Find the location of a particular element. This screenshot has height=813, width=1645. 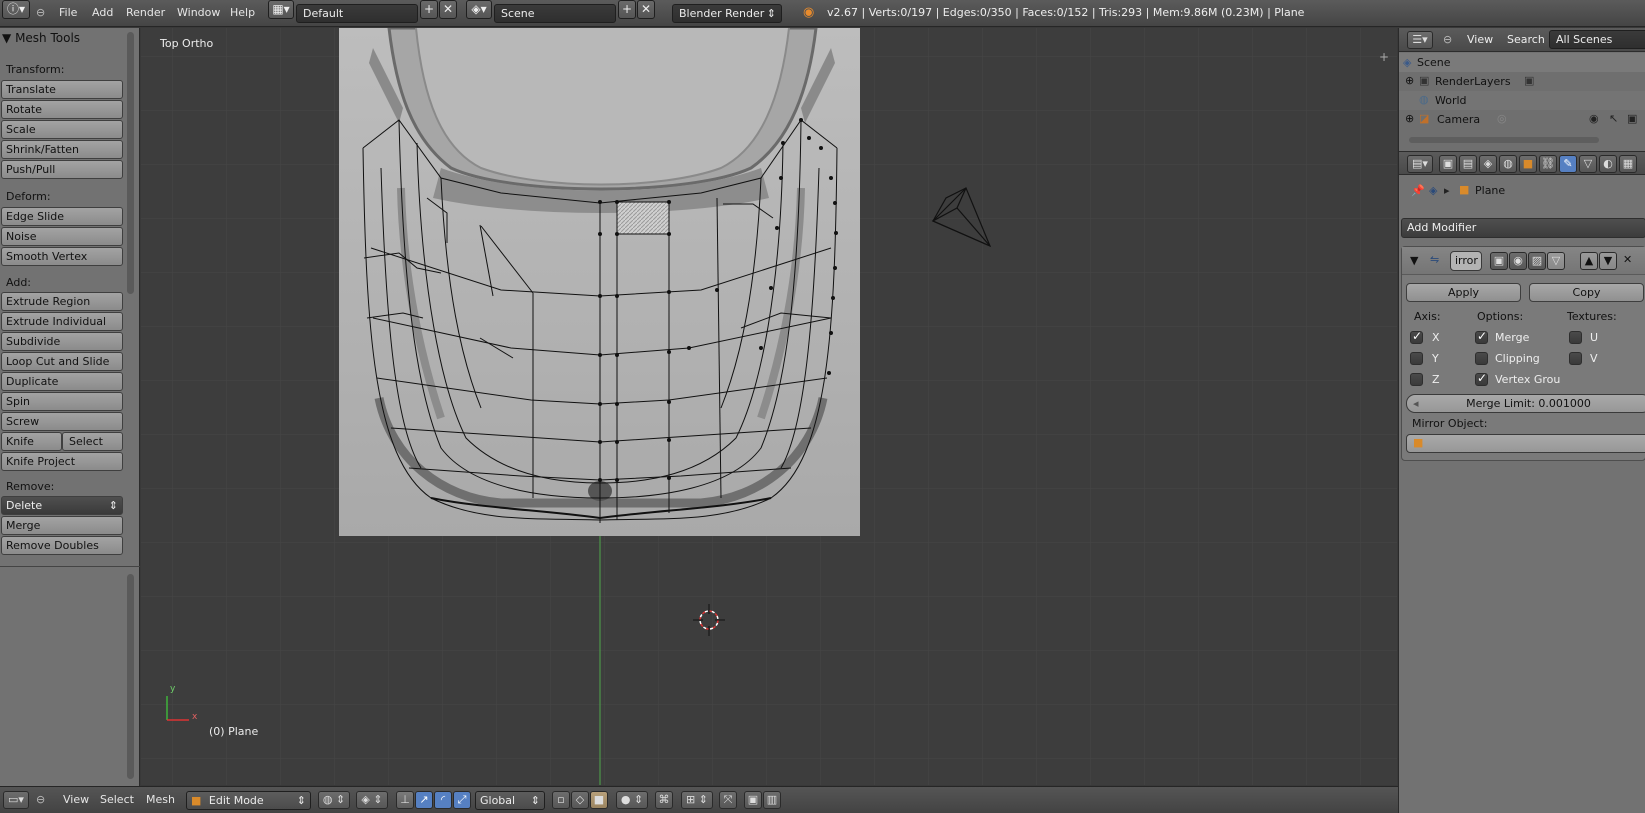

subdivide-button: Subdivide is located at coordinates (62, 341).